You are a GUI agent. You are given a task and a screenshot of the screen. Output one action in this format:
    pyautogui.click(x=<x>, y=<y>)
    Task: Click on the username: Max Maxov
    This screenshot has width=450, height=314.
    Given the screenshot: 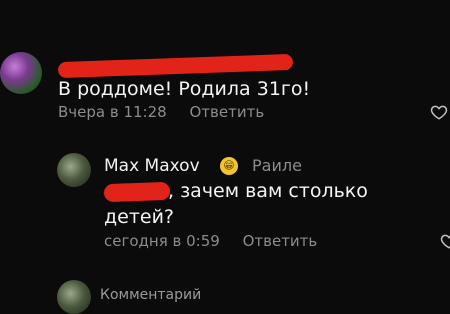 What is the action you would take?
    pyautogui.click(x=152, y=166)
    